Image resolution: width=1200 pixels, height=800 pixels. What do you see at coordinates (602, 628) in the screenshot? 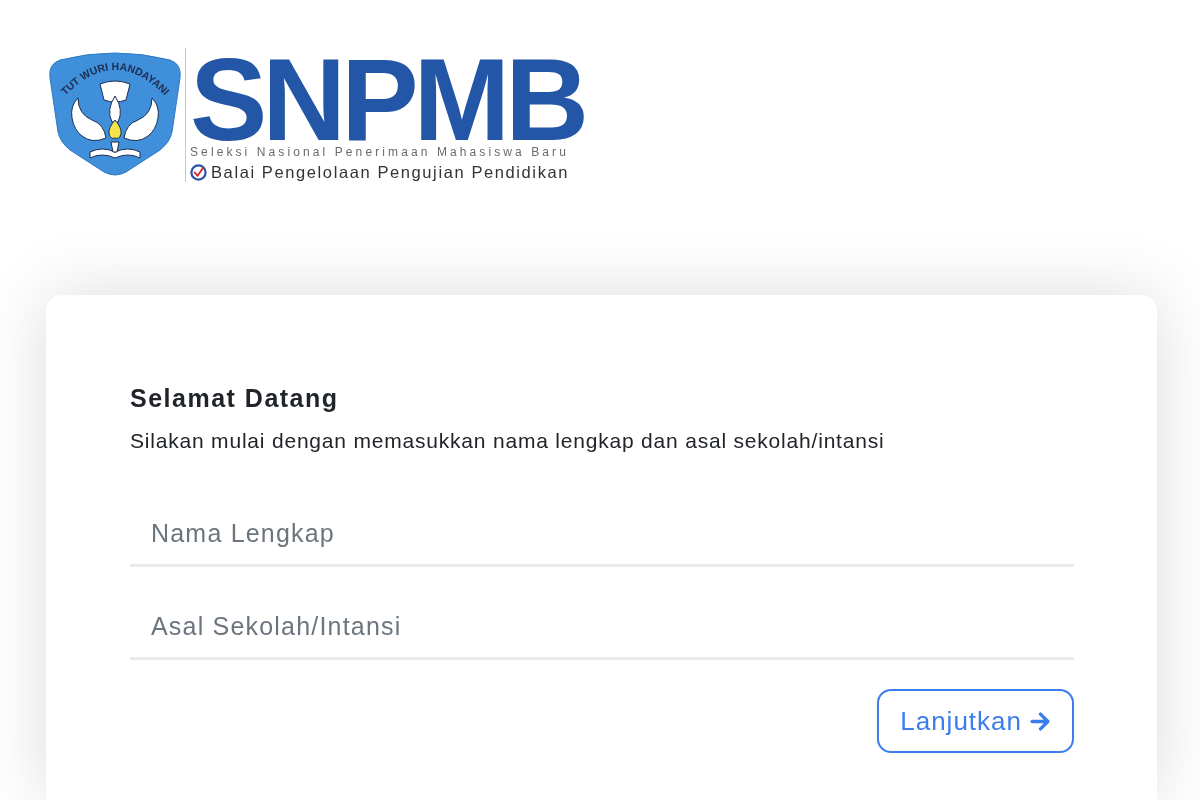
I see `input-field: Asal Sekolah/Intansi` at bounding box center [602, 628].